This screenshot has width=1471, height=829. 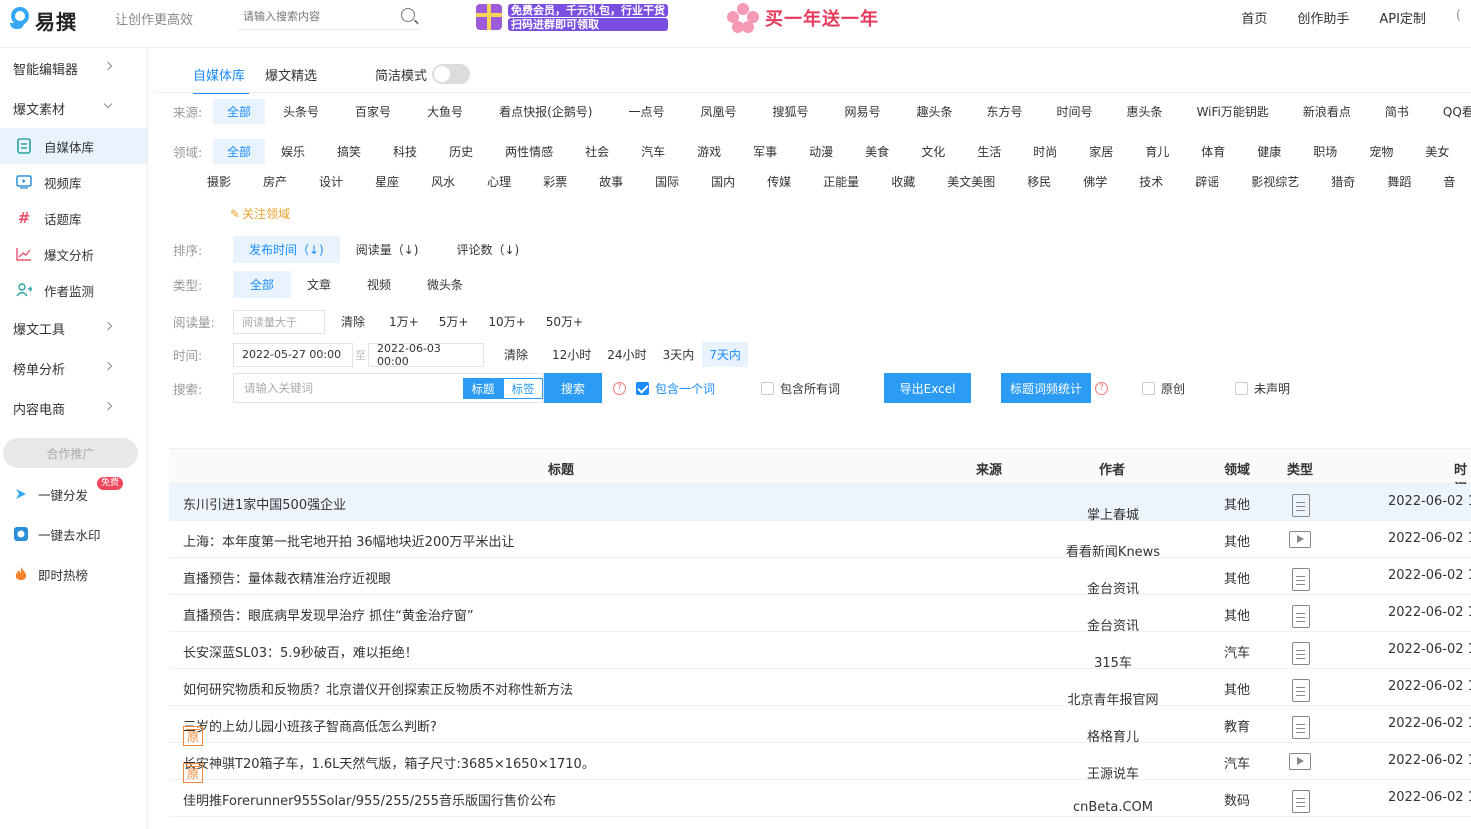 I want to click on source-option-10: 东方号, so click(x=1005, y=111).